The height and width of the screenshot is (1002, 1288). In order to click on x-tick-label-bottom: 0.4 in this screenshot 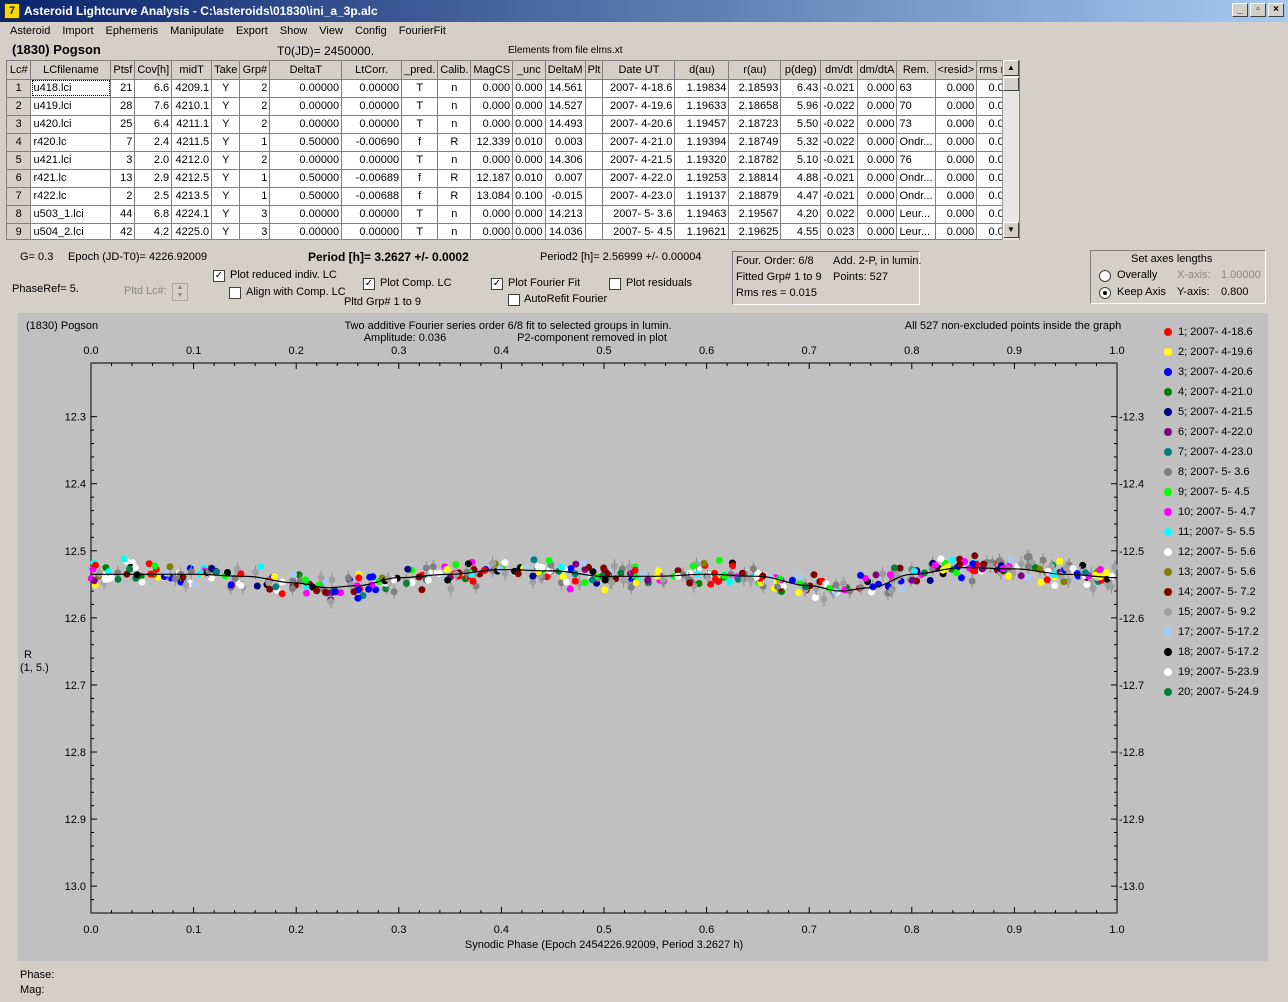, I will do `click(501, 930)`.